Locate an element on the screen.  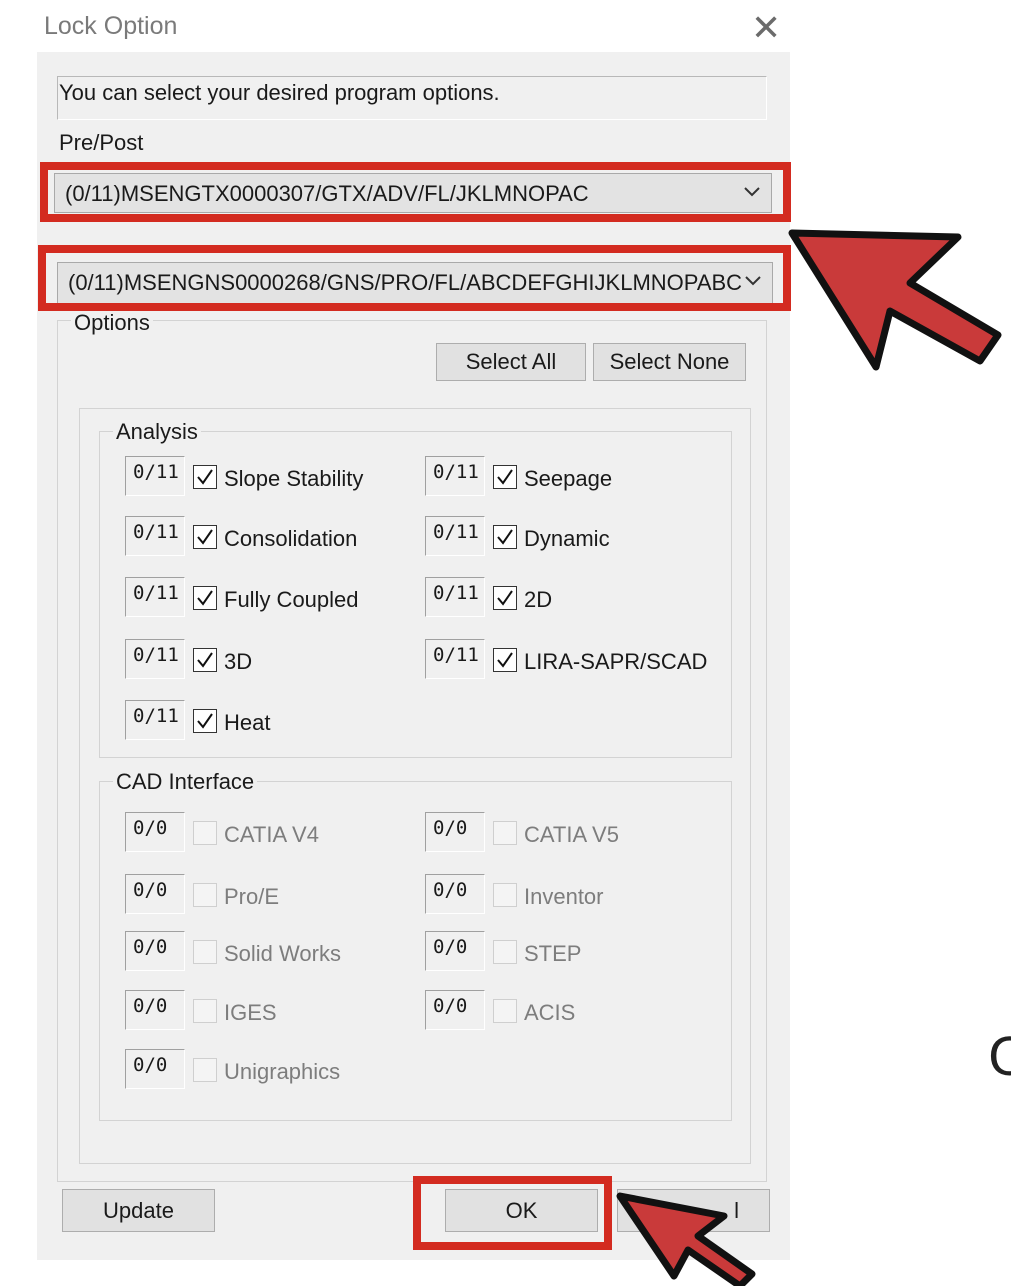
count-field-step: 0/0 is located at coordinates (455, 951).